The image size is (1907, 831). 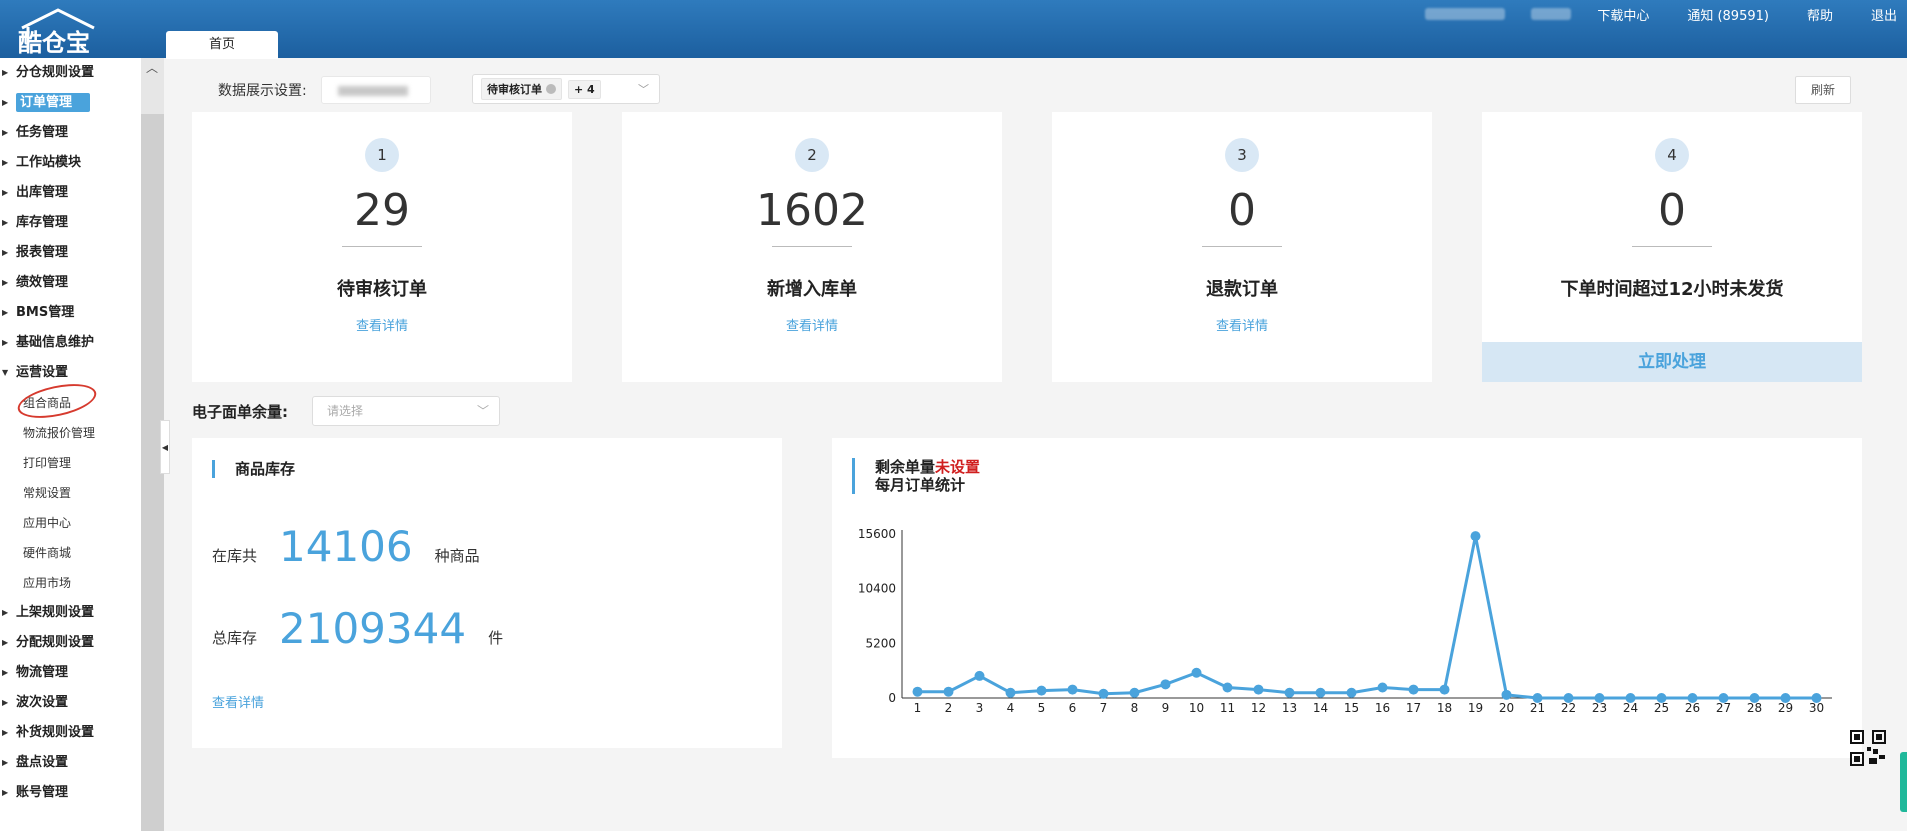 I want to click on sidebar-item: ▶ 库存管理, so click(x=70, y=223).